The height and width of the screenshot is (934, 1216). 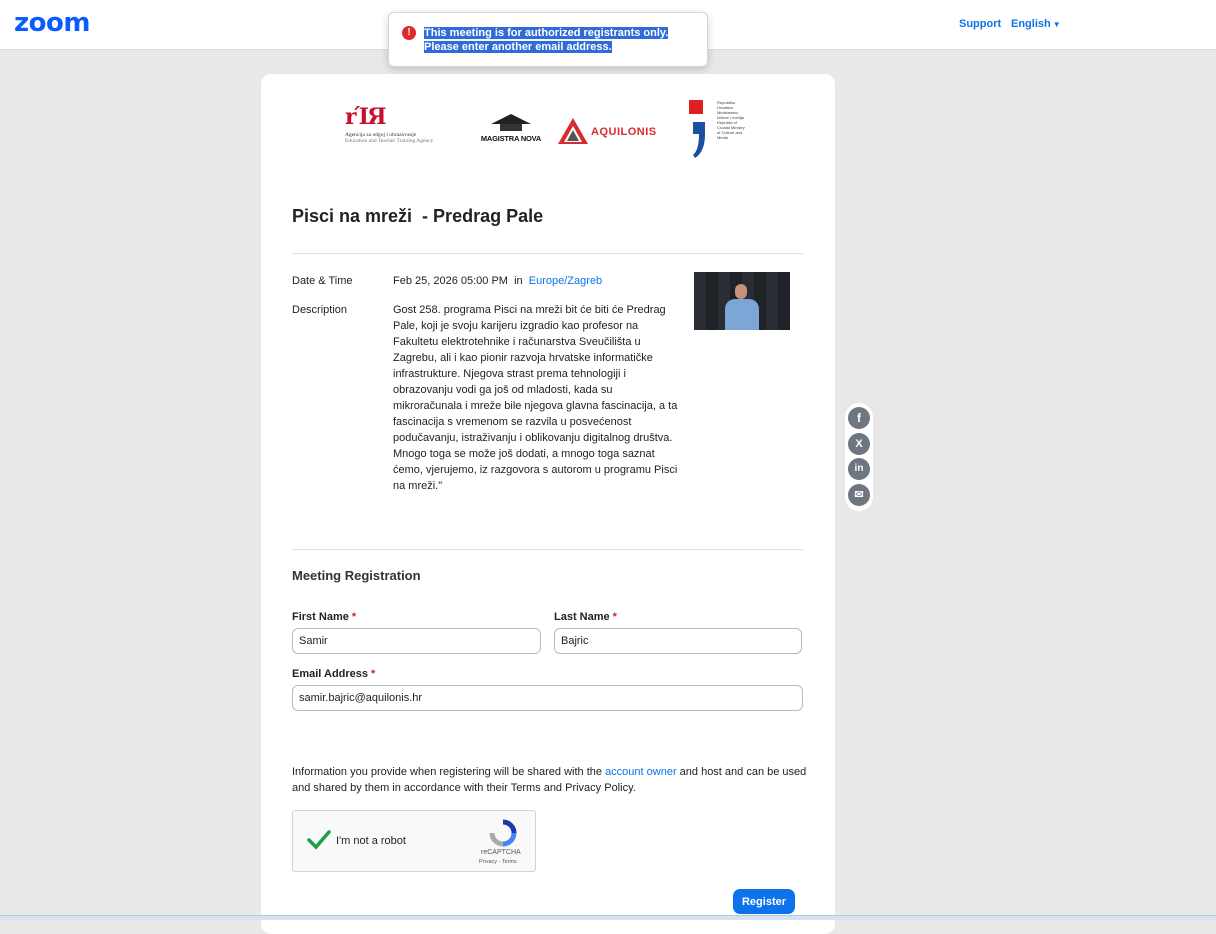 I want to click on registration-section-title: Meeting Registration, so click(x=356, y=575).